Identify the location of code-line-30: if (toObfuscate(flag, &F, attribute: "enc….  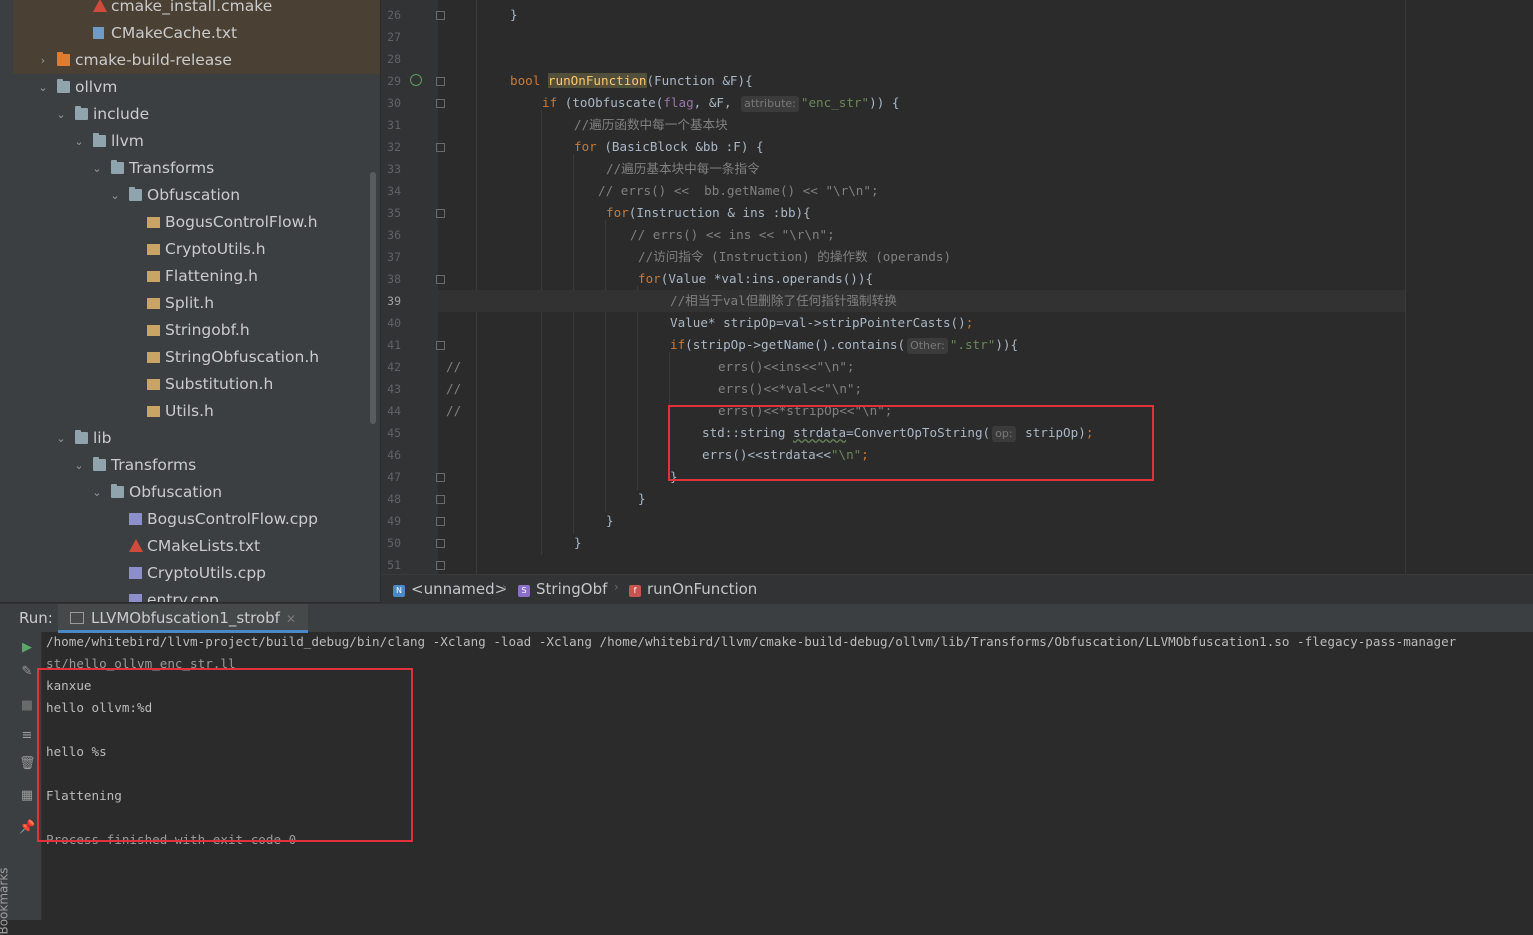
(720, 103).